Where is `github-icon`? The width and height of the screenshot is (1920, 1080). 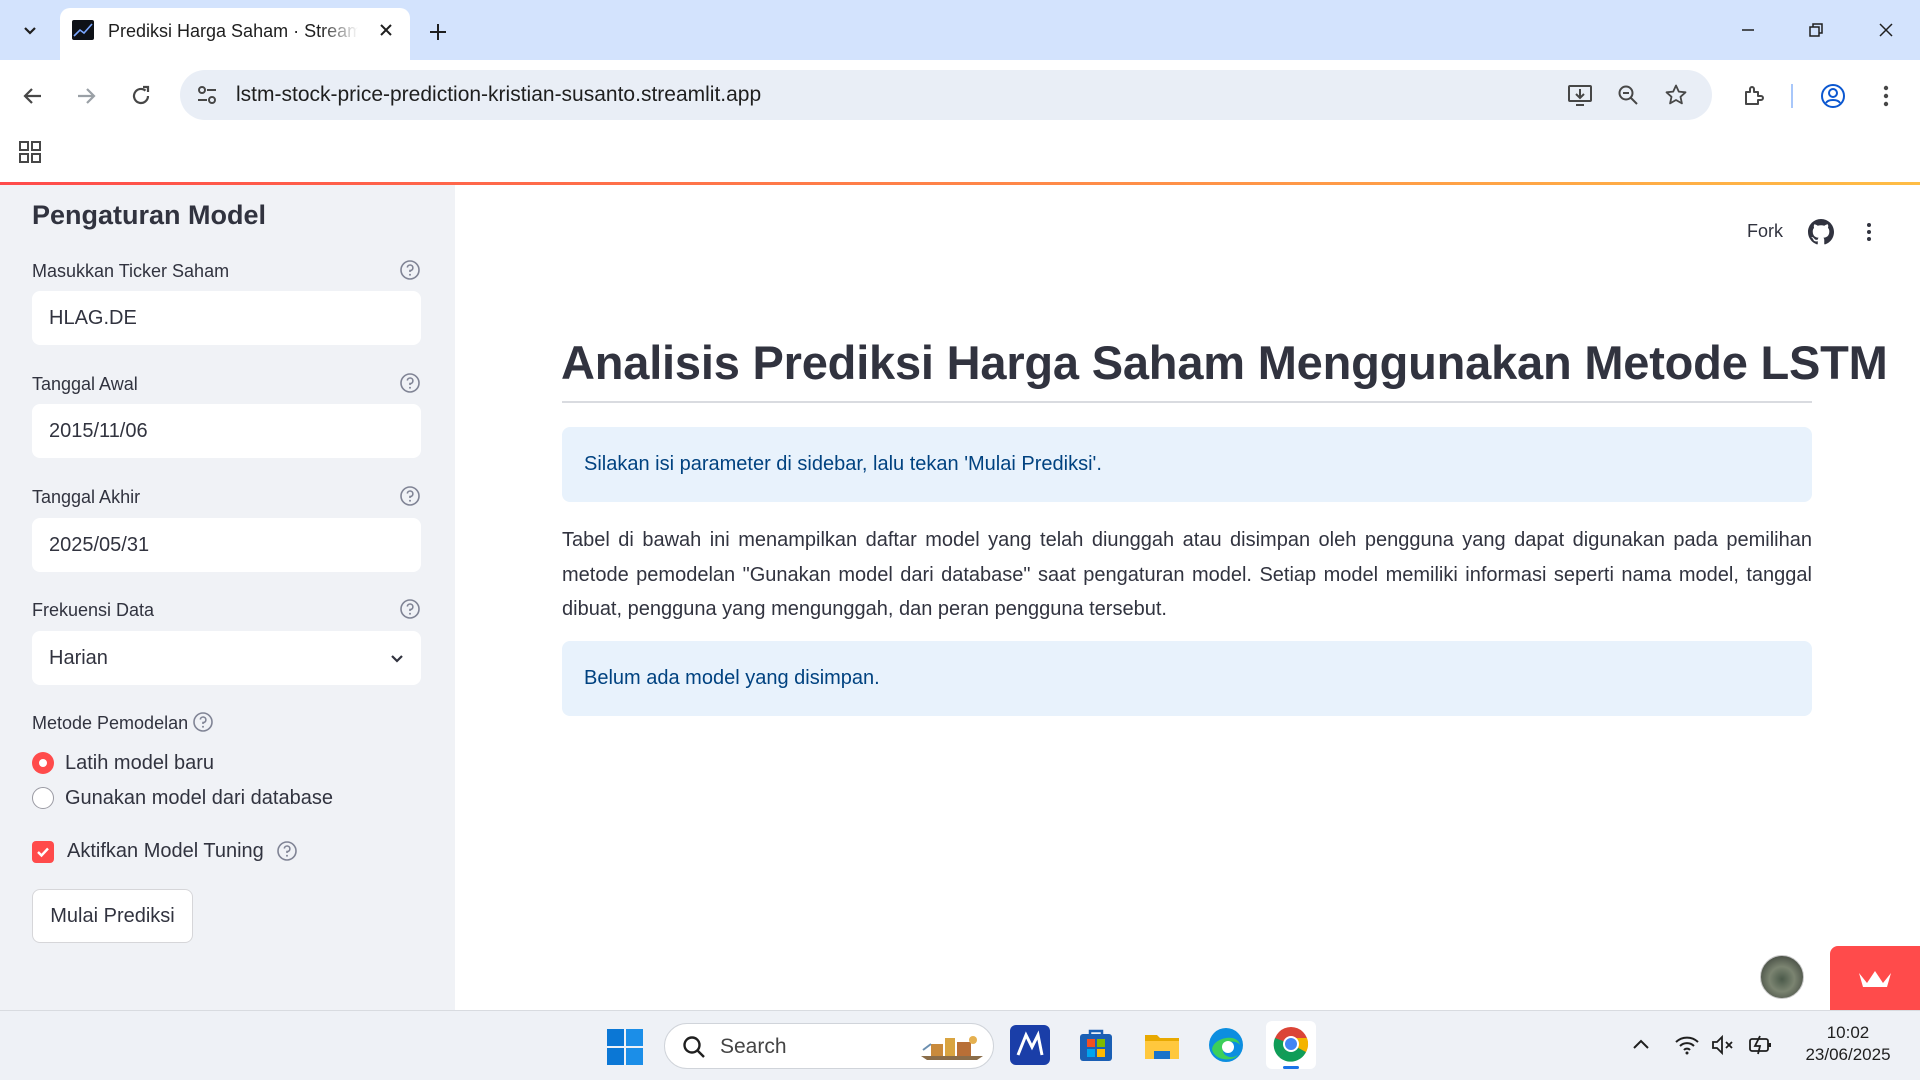 github-icon is located at coordinates (1821, 232).